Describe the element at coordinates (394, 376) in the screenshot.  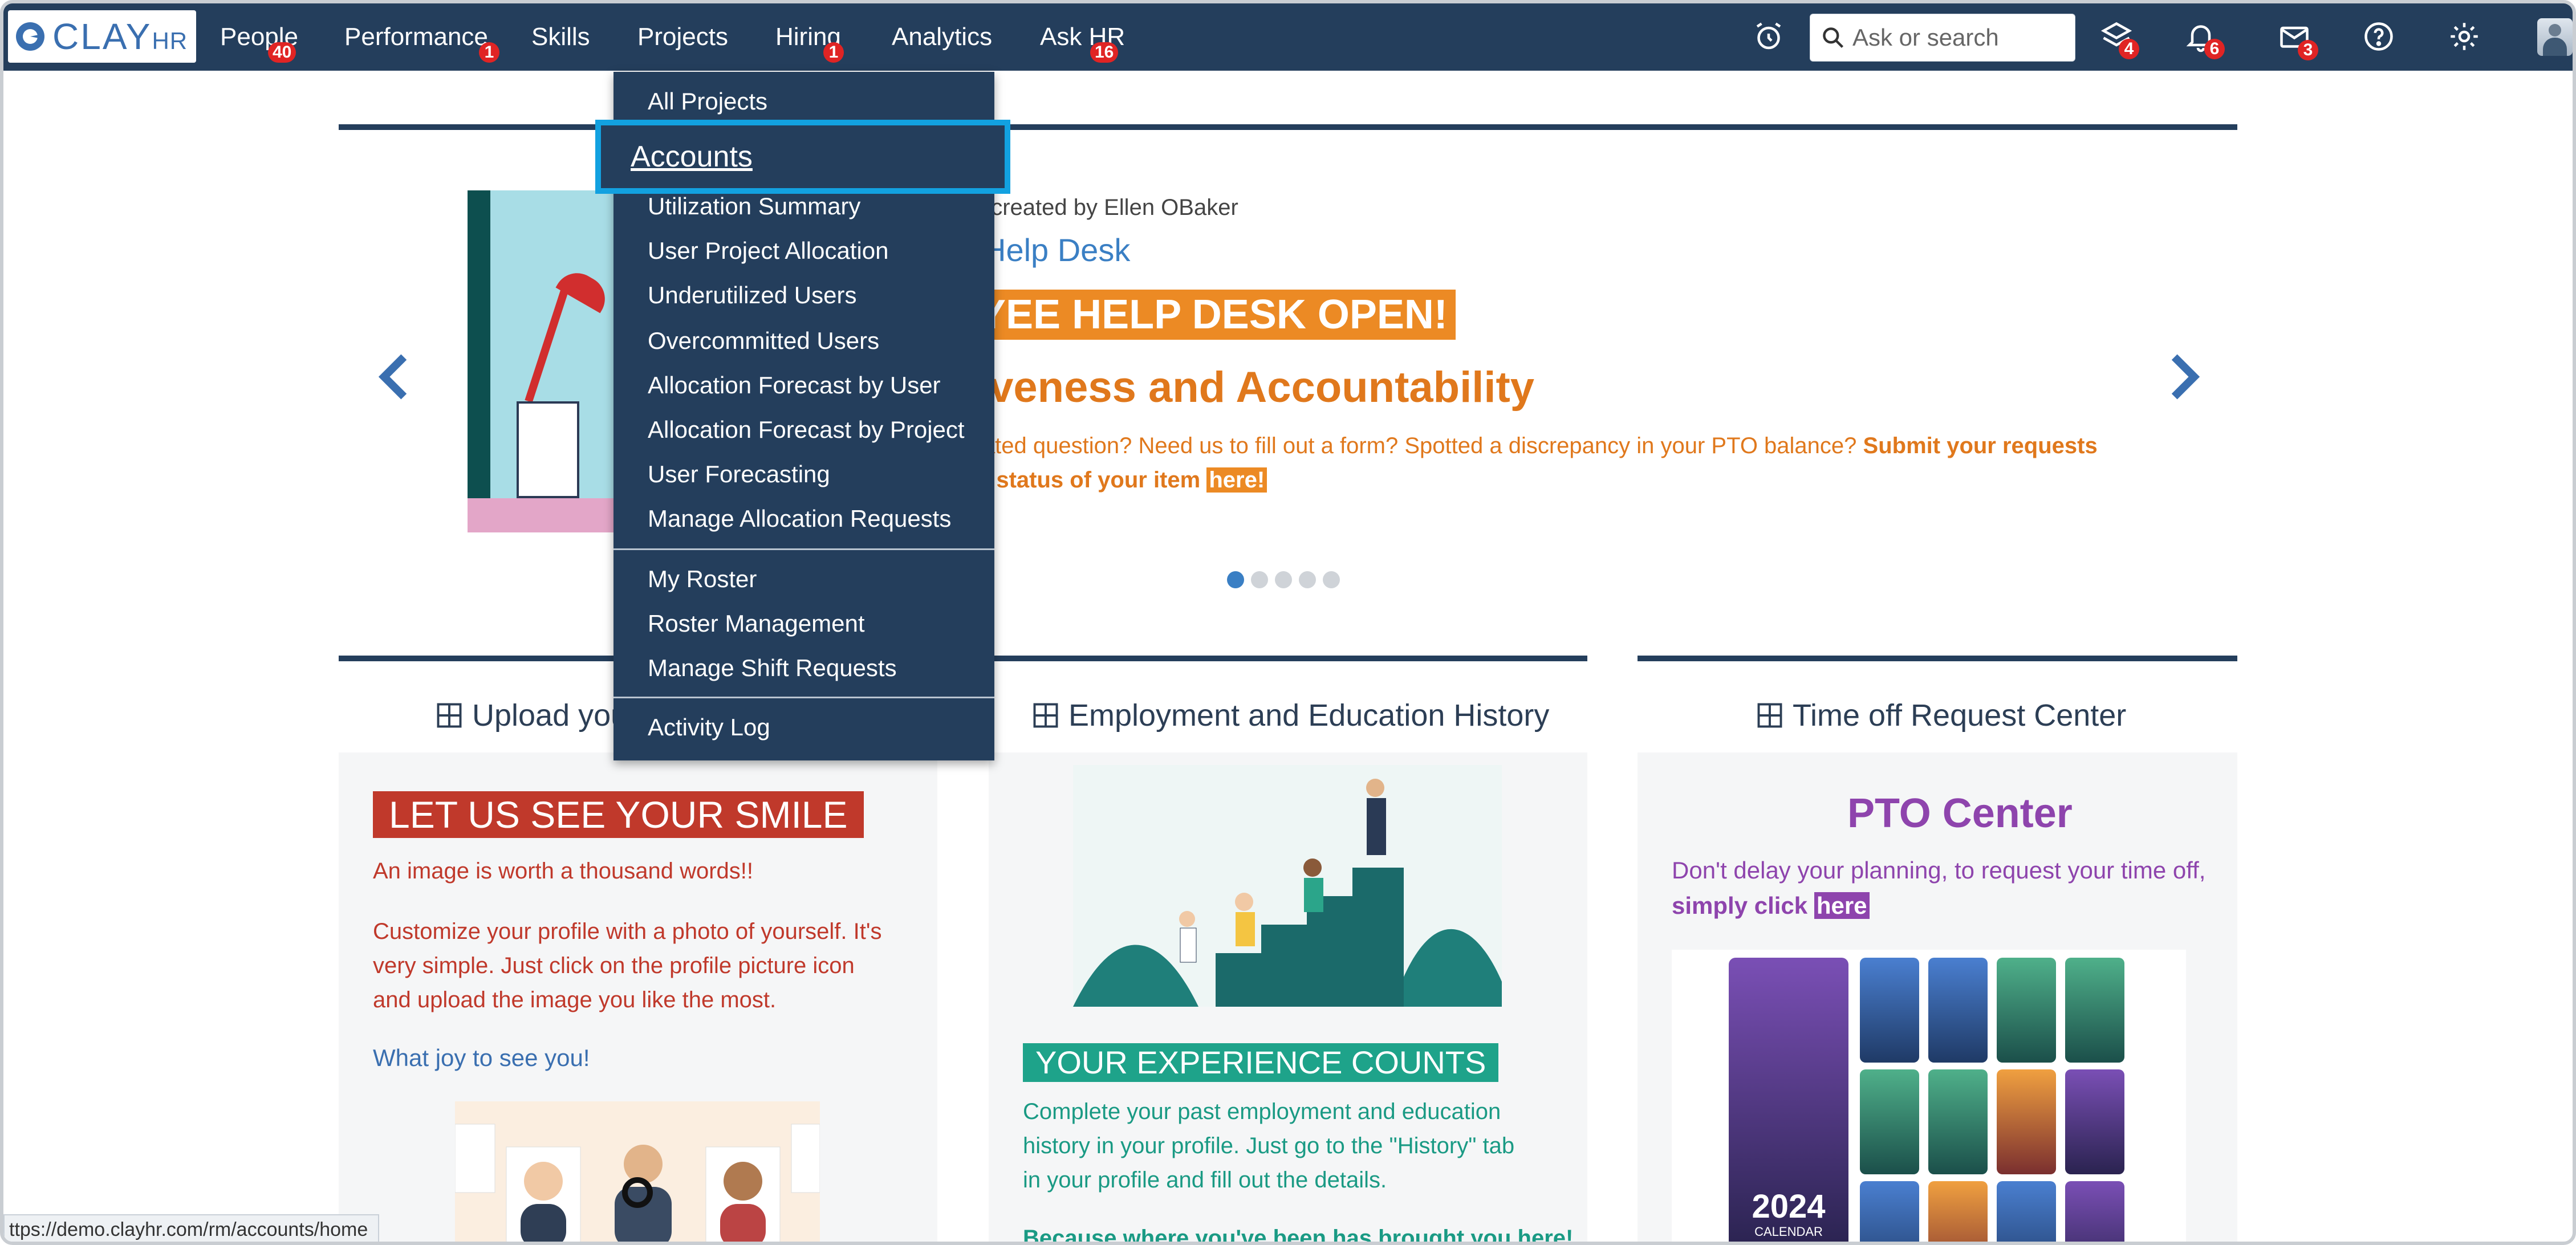
I see `carousel-prev-arrow-icon` at that location.